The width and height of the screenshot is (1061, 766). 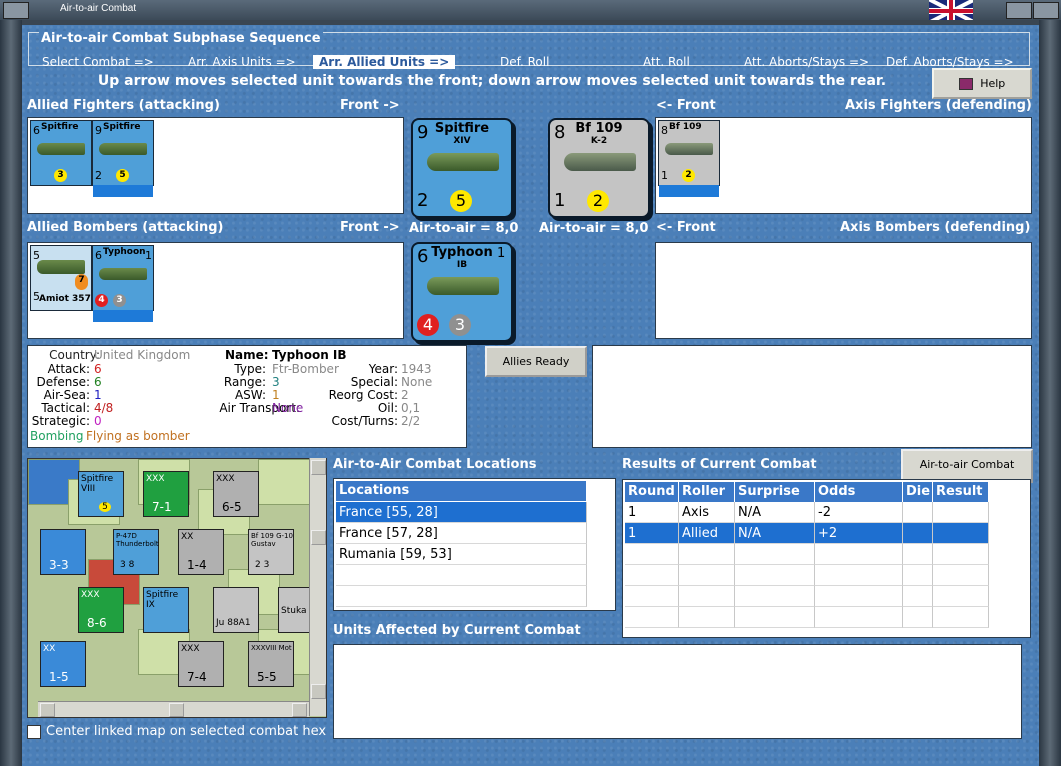 What do you see at coordinates (384, 62) in the screenshot?
I see `step-arr-allied-units: Arr. Allied Units =>` at bounding box center [384, 62].